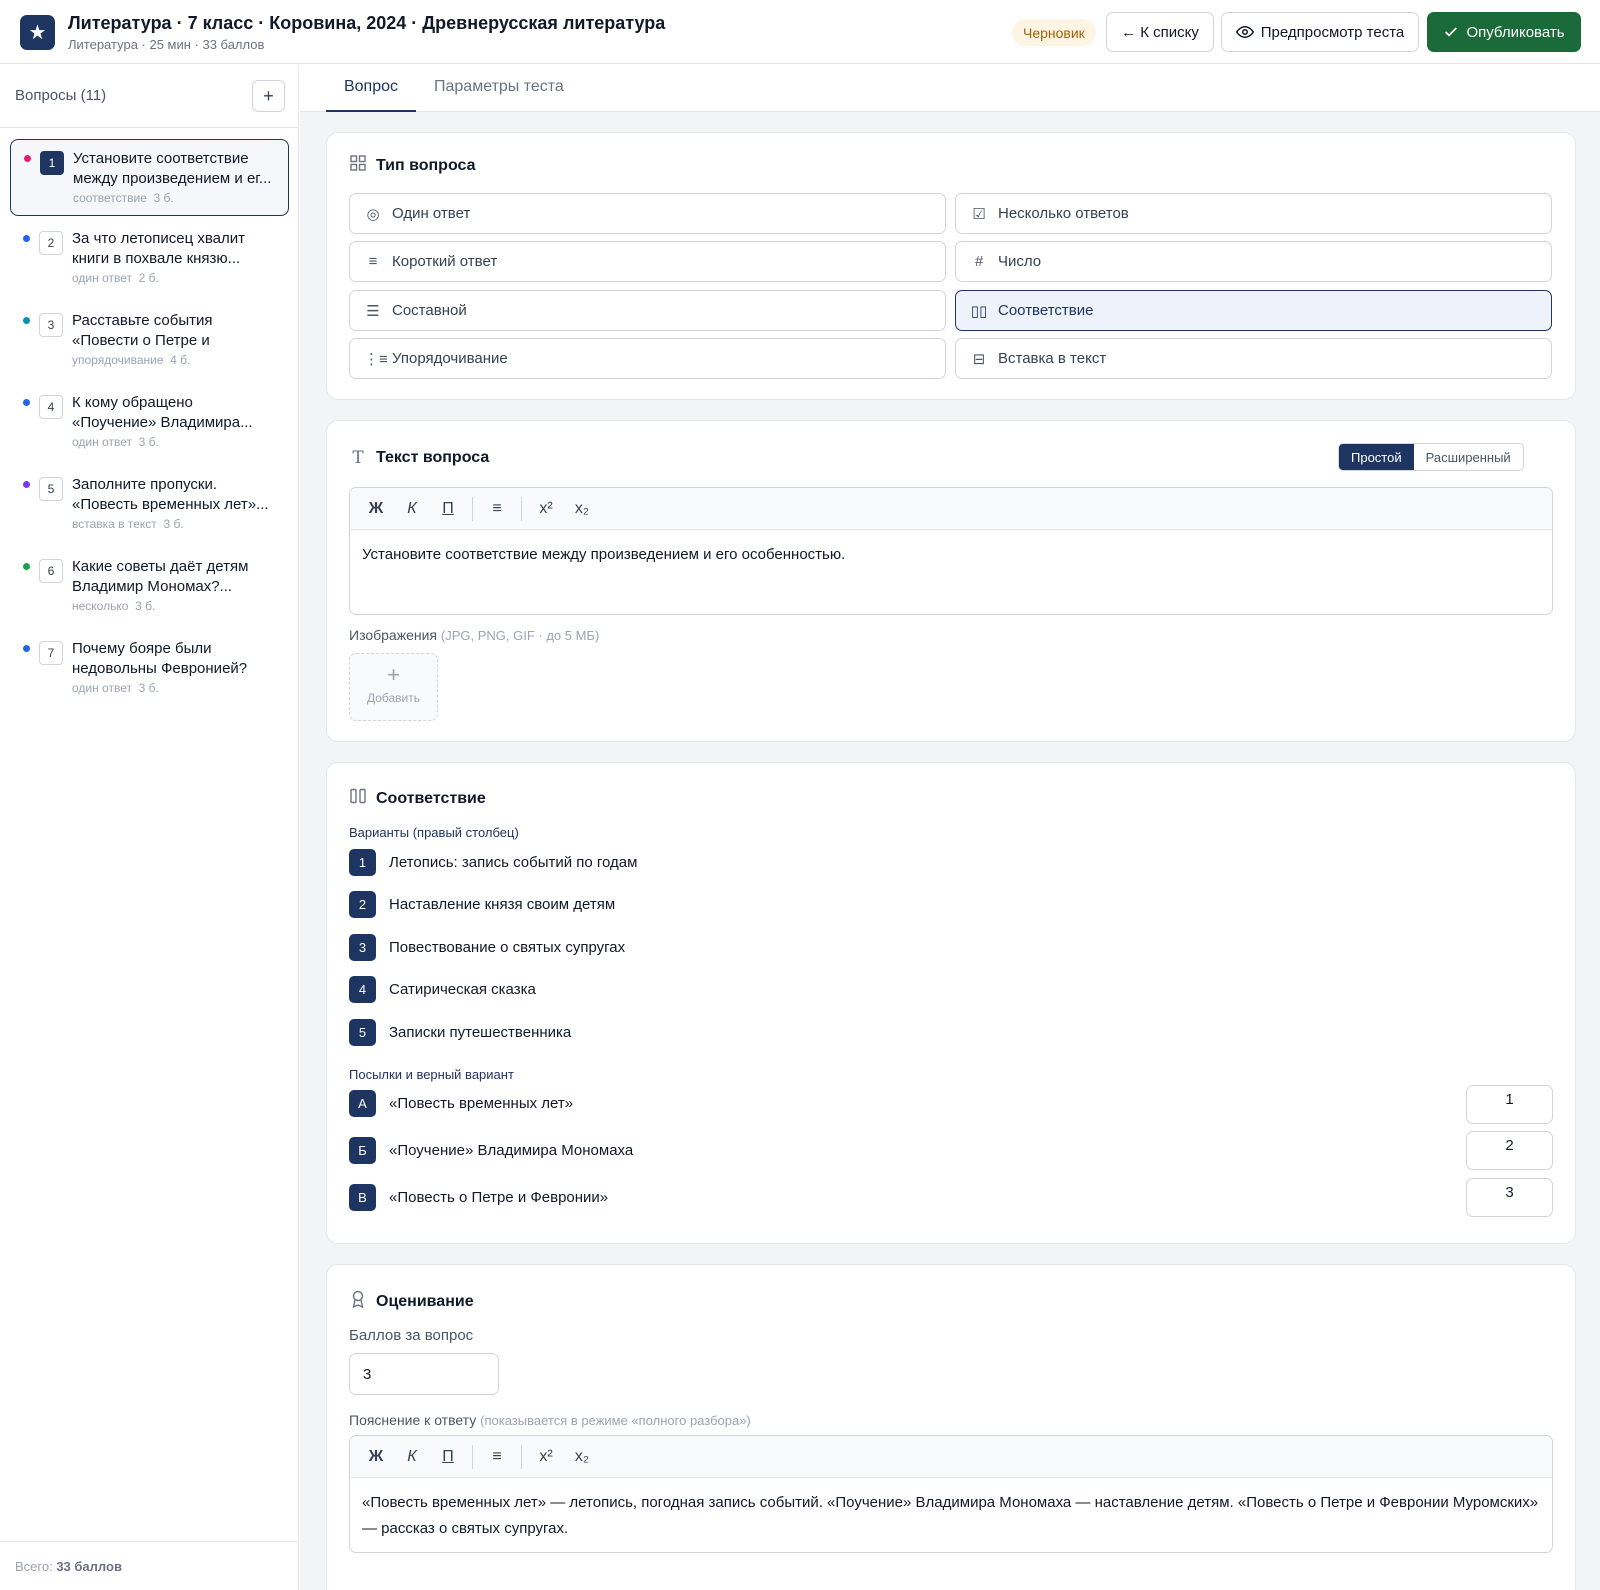  Describe the element at coordinates (1052, 358) in the screenshot. I see `type-option-label: Вставка в текст` at that location.